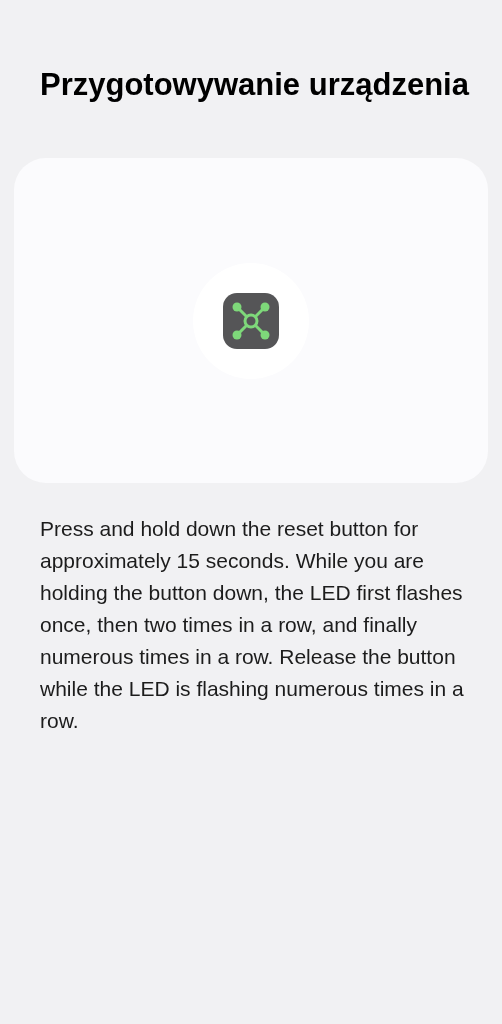  I want to click on network-hub-icon, so click(251, 320).